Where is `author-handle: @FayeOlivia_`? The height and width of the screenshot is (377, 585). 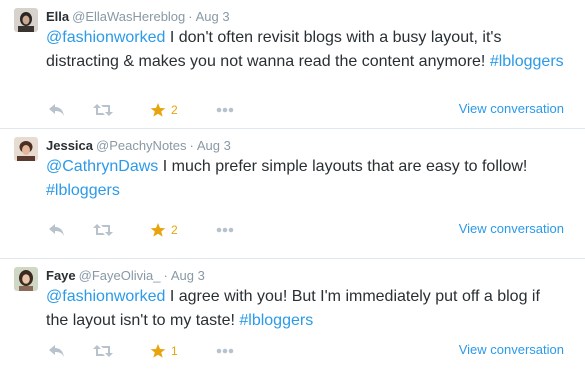
author-handle: @FayeOlivia_ is located at coordinates (120, 275).